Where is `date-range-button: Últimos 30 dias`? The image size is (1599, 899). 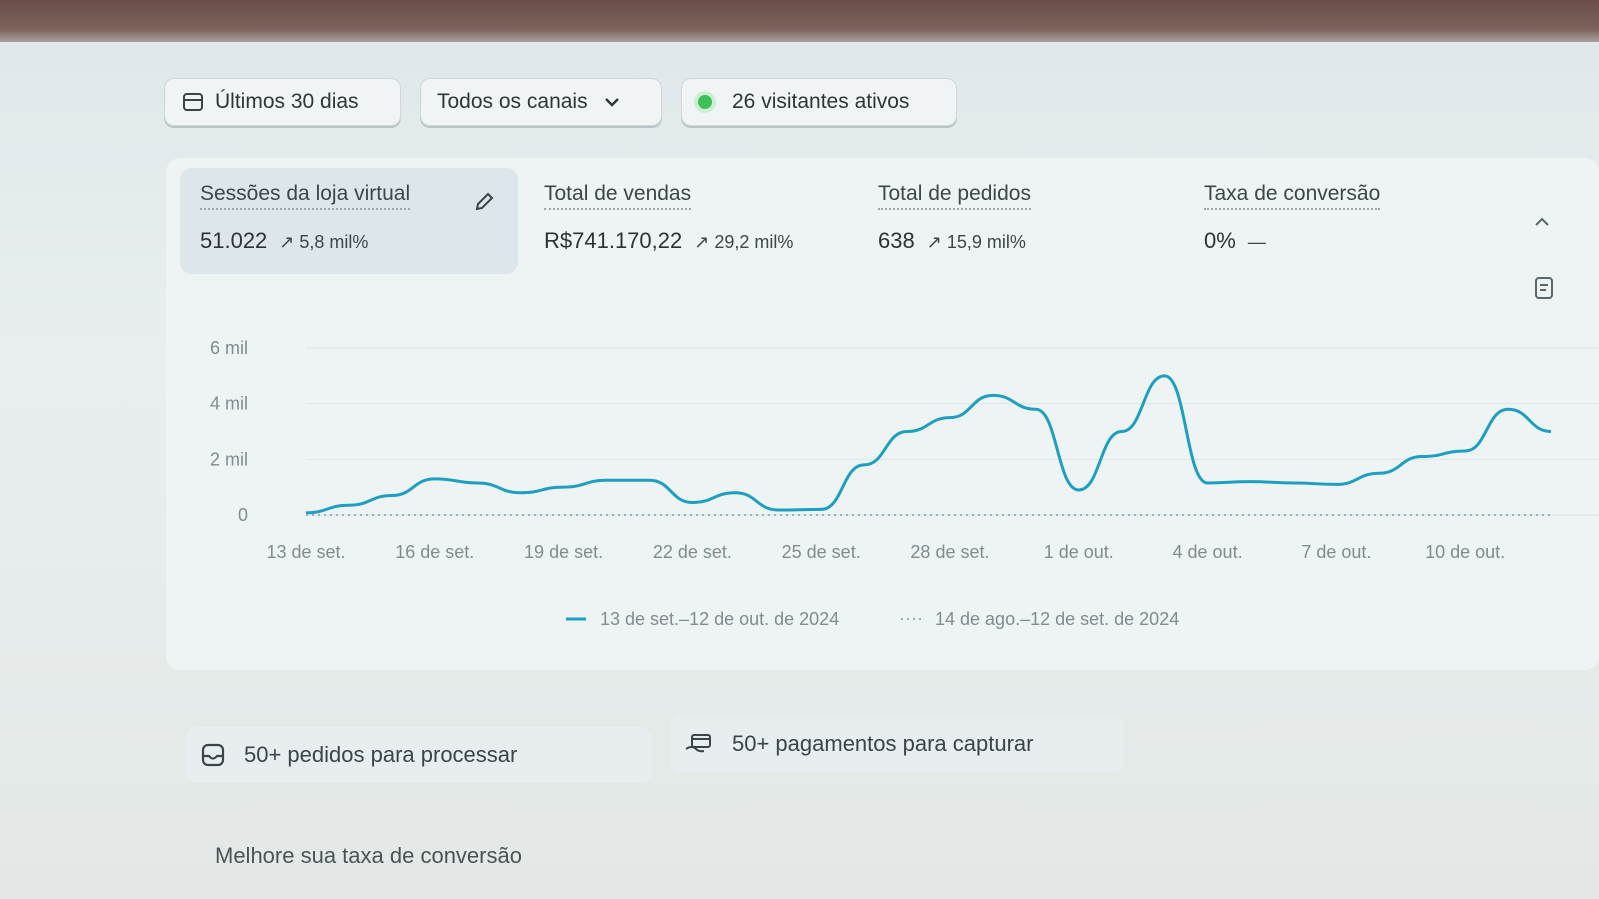
date-range-button: Últimos 30 dias is located at coordinates (282, 102).